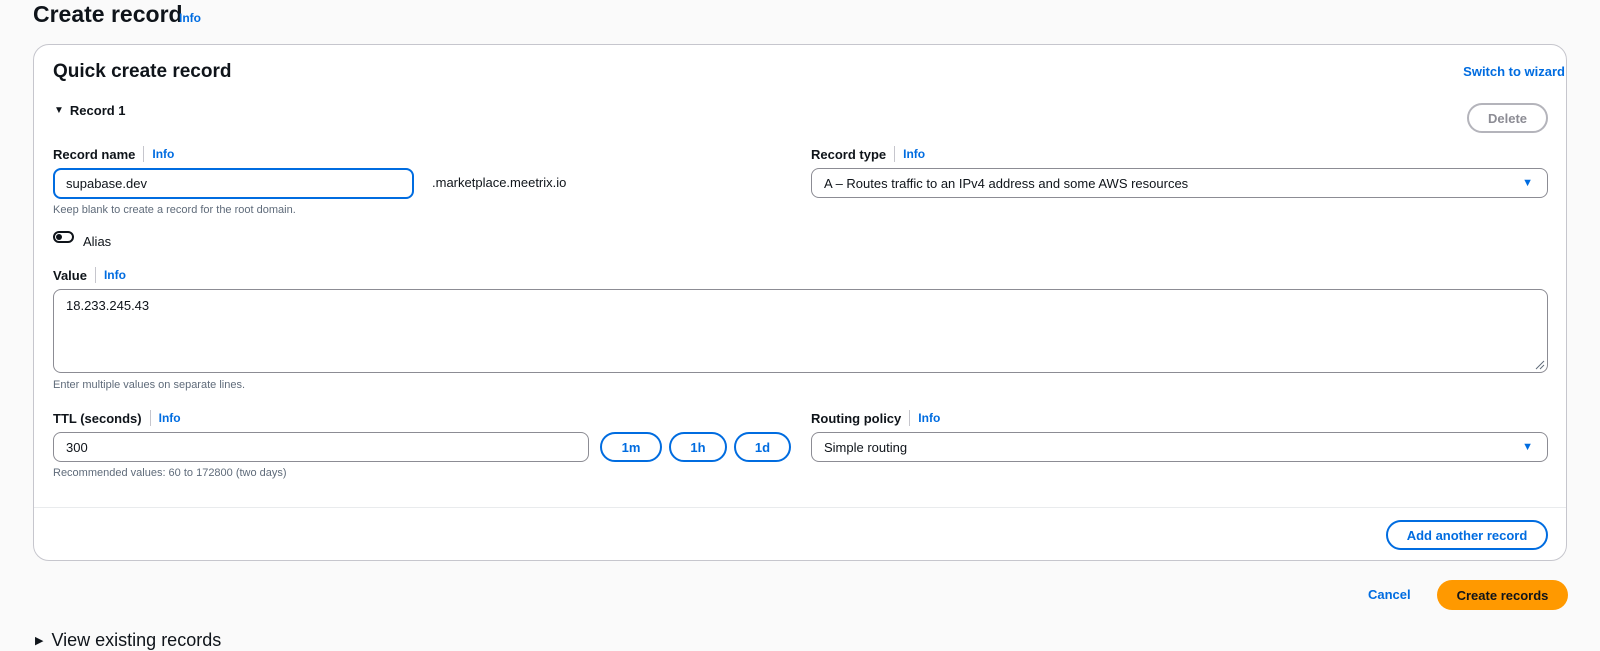 This screenshot has height=651, width=1600. Describe the element at coordinates (849, 154) in the screenshot. I see `record-type-label: Record type` at that location.